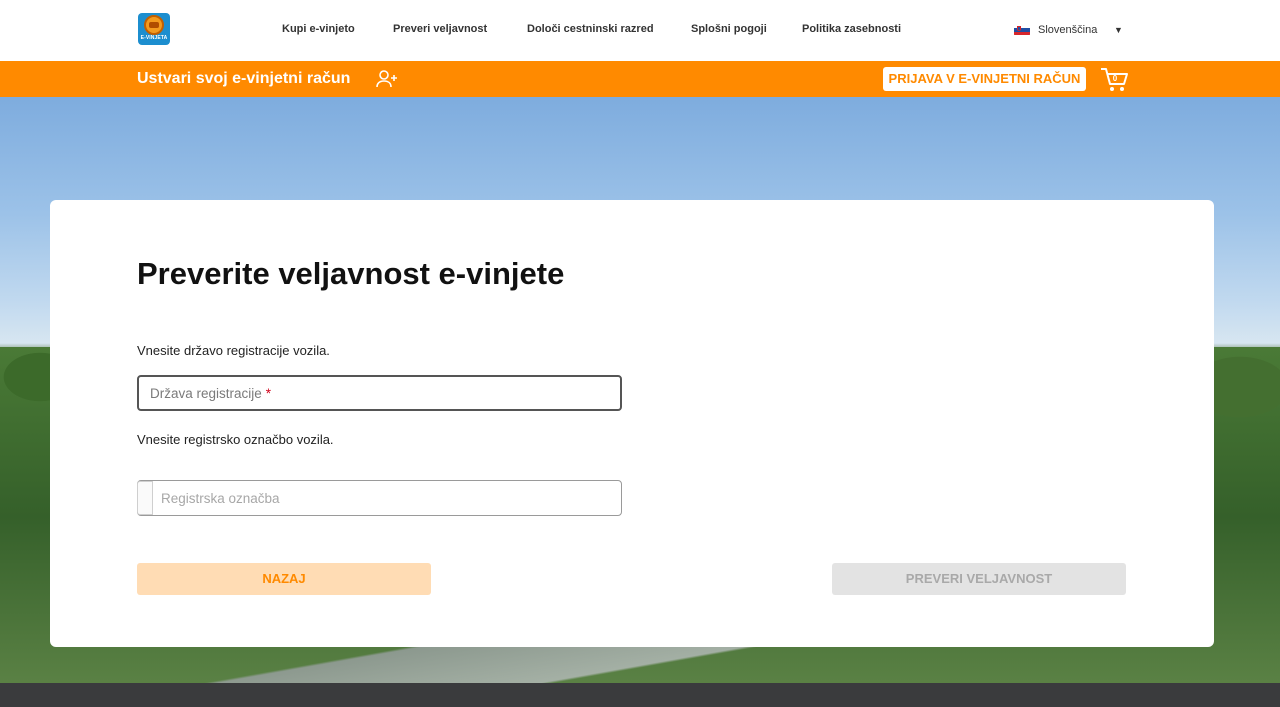  I want to click on country-placeholder: Država registracije *, so click(211, 393).